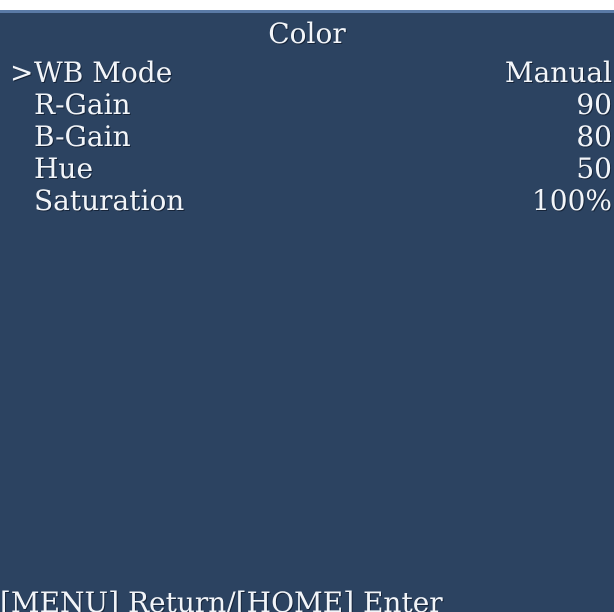 The image size is (614, 612). What do you see at coordinates (103, 72) in the screenshot?
I see `menu-item-label: WB Mode` at bounding box center [103, 72].